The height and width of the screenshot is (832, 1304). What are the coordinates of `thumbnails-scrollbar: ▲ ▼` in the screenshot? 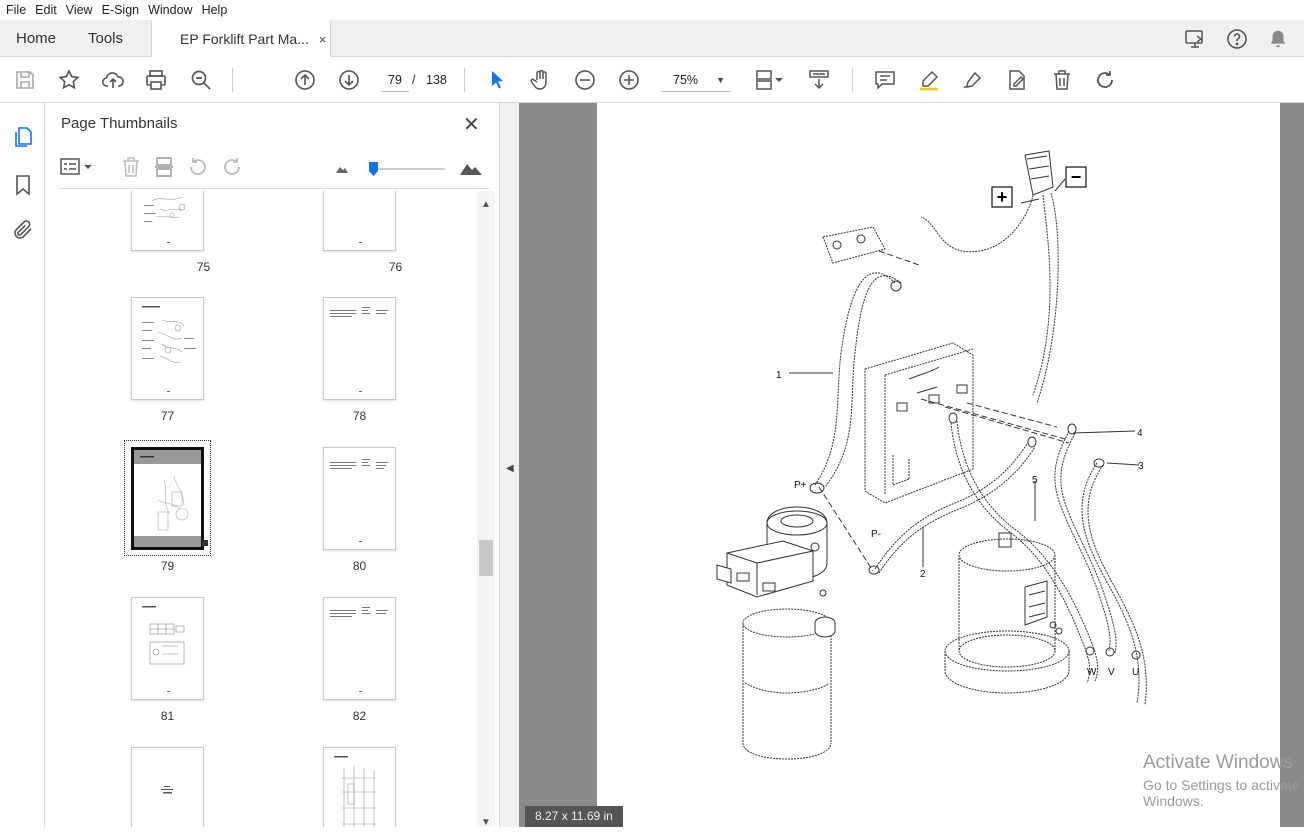 It's located at (486, 509).